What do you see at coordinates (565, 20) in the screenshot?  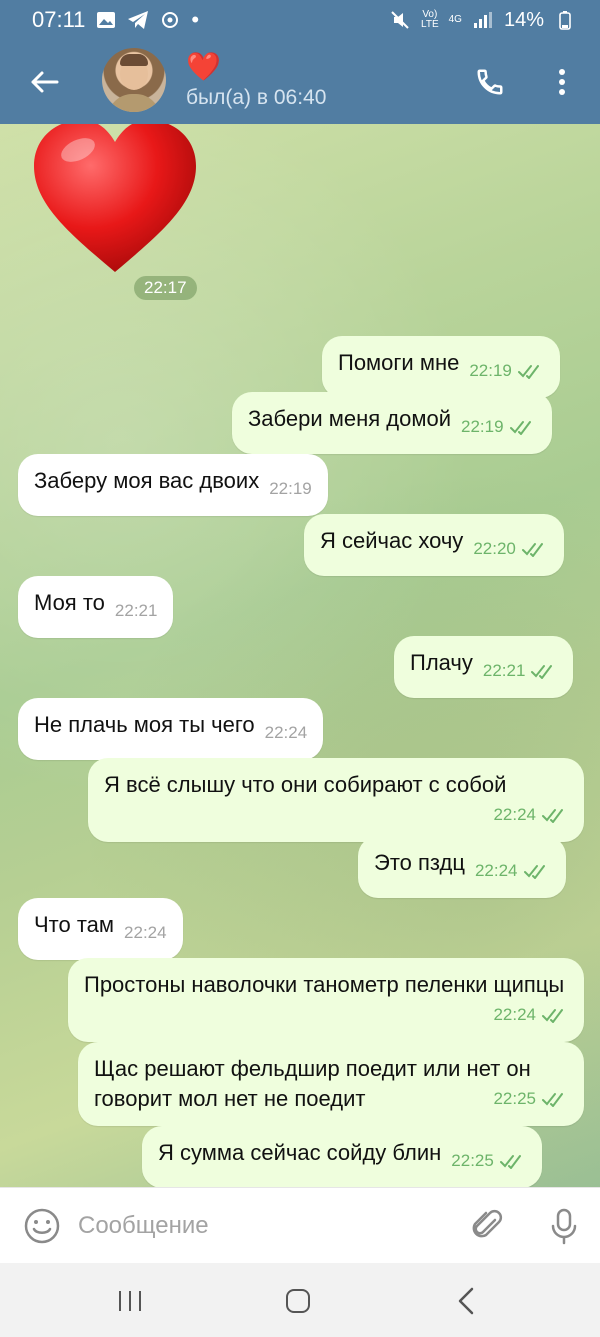 I see `battery-icon` at bounding box center [565, 20].